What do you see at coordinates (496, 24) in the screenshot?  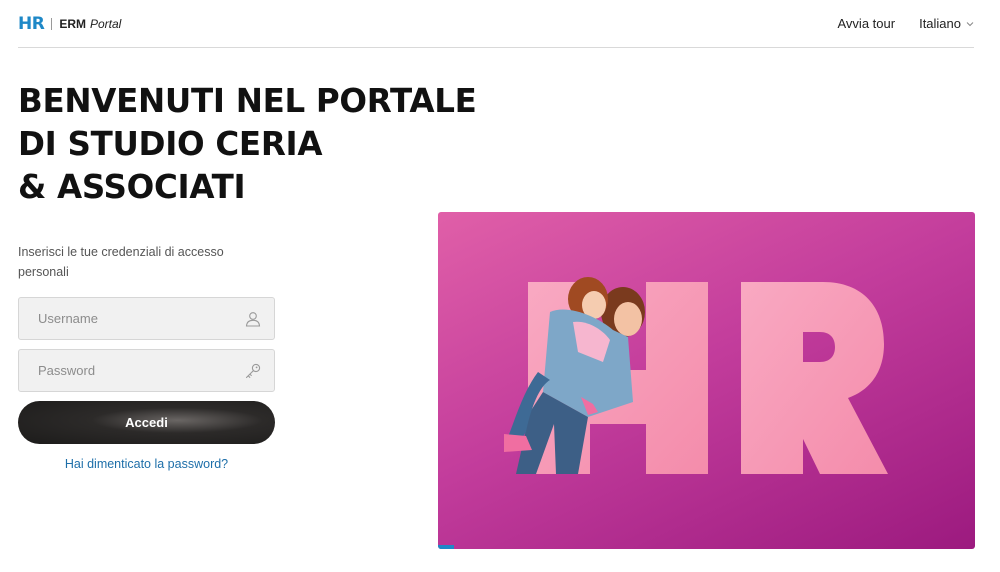 I see `top-bar: HR ERM Portal Avvia tour Italiano` at bounding box center [496, 24].